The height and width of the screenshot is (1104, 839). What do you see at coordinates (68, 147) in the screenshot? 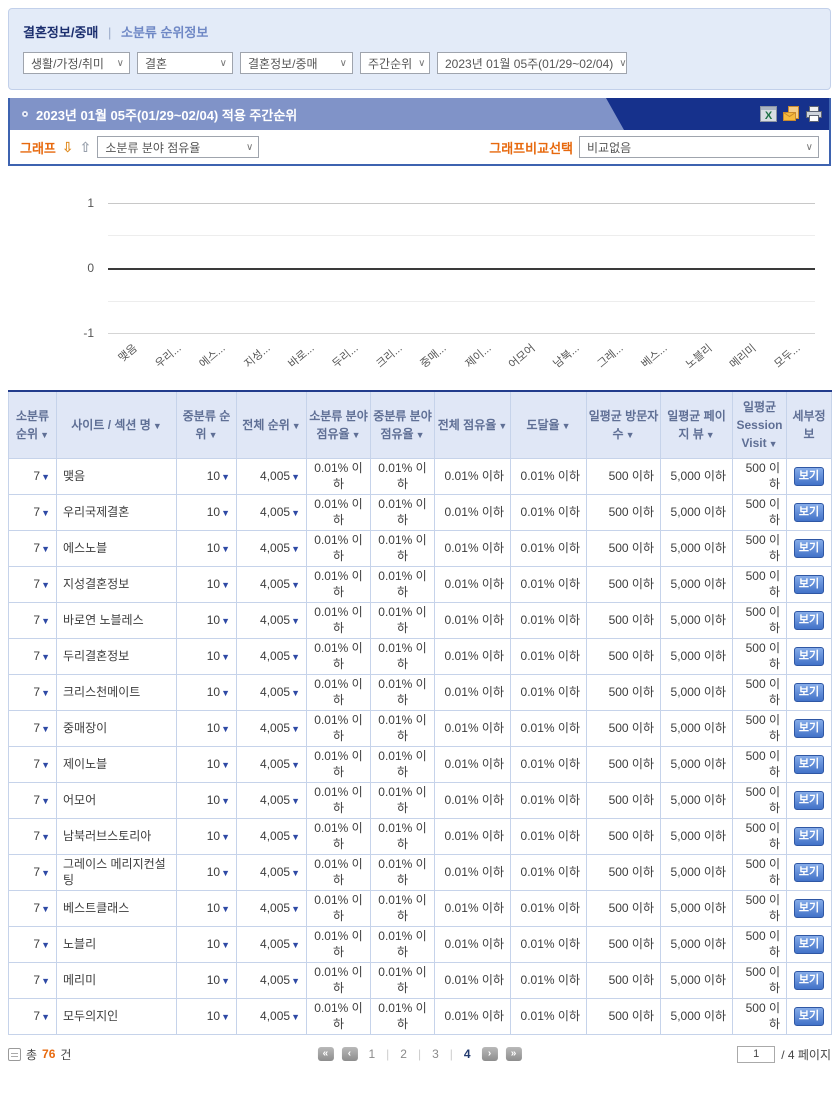
I see `sort-descending-icon: ⇩` at bounding box center [68, 147].